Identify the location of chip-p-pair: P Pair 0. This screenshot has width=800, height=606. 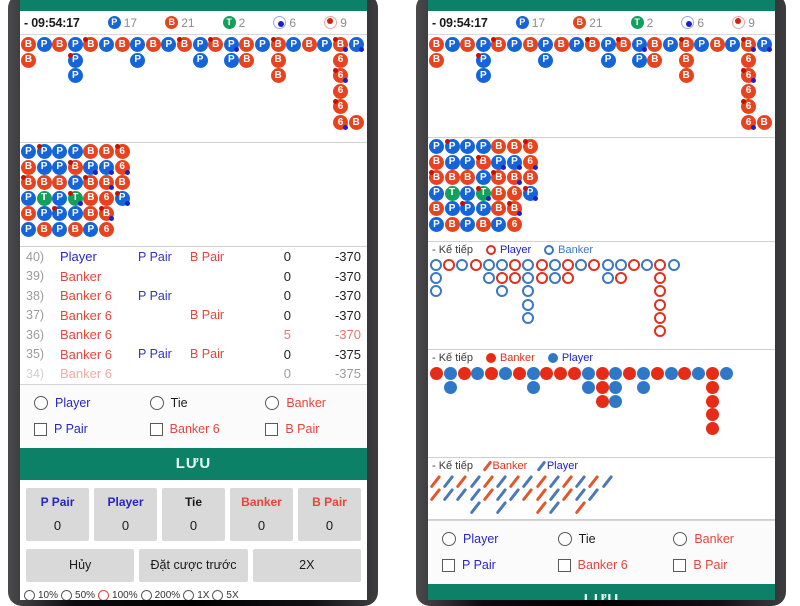
(57, 514).